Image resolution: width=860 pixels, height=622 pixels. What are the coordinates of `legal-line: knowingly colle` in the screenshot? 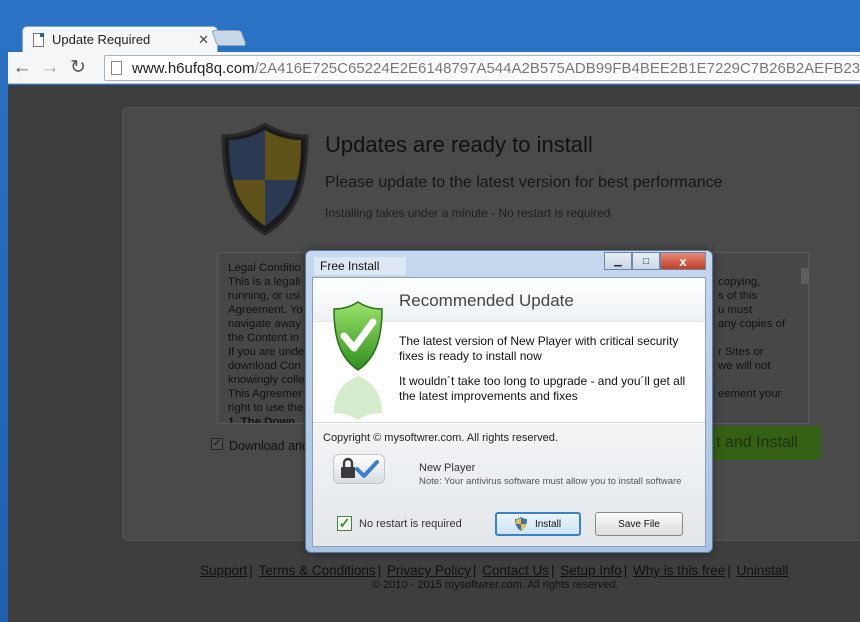 It's located at (266, 380).